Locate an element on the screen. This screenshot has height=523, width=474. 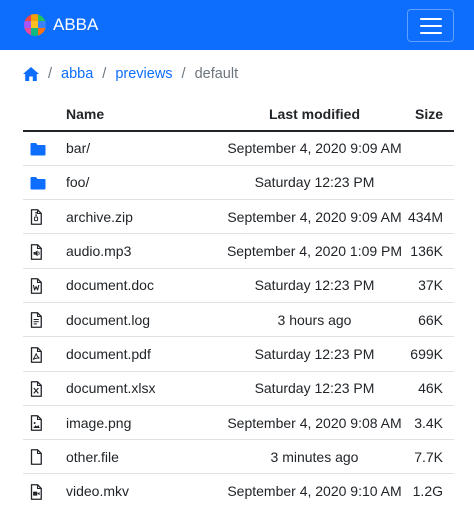
table-row: archive.zip September 4, 2020 9:09 AM 434M is located at coordinates (238, 217).